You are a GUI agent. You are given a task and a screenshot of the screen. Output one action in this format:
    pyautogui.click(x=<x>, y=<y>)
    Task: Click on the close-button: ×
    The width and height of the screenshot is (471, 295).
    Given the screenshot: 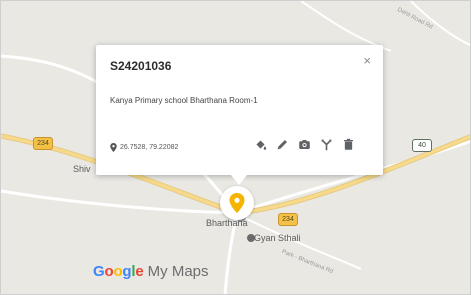 What is the action you would take?
    pyautogui.click(x=367, y=60)
    